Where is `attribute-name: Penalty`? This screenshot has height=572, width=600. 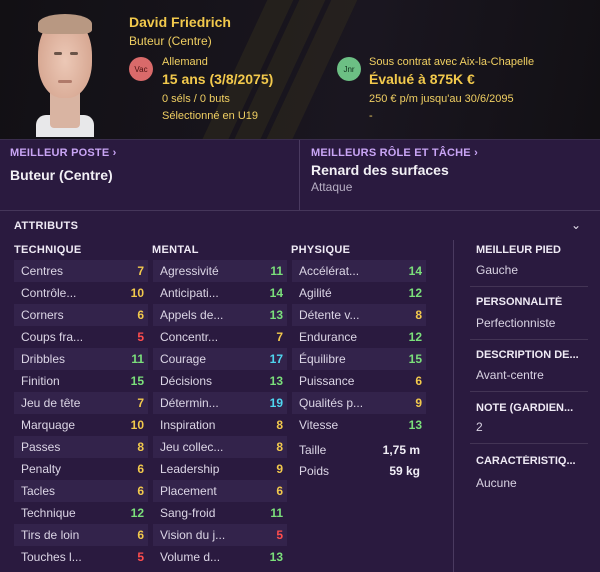
attribute-name: Penalty is located at coordinates (41, 469).